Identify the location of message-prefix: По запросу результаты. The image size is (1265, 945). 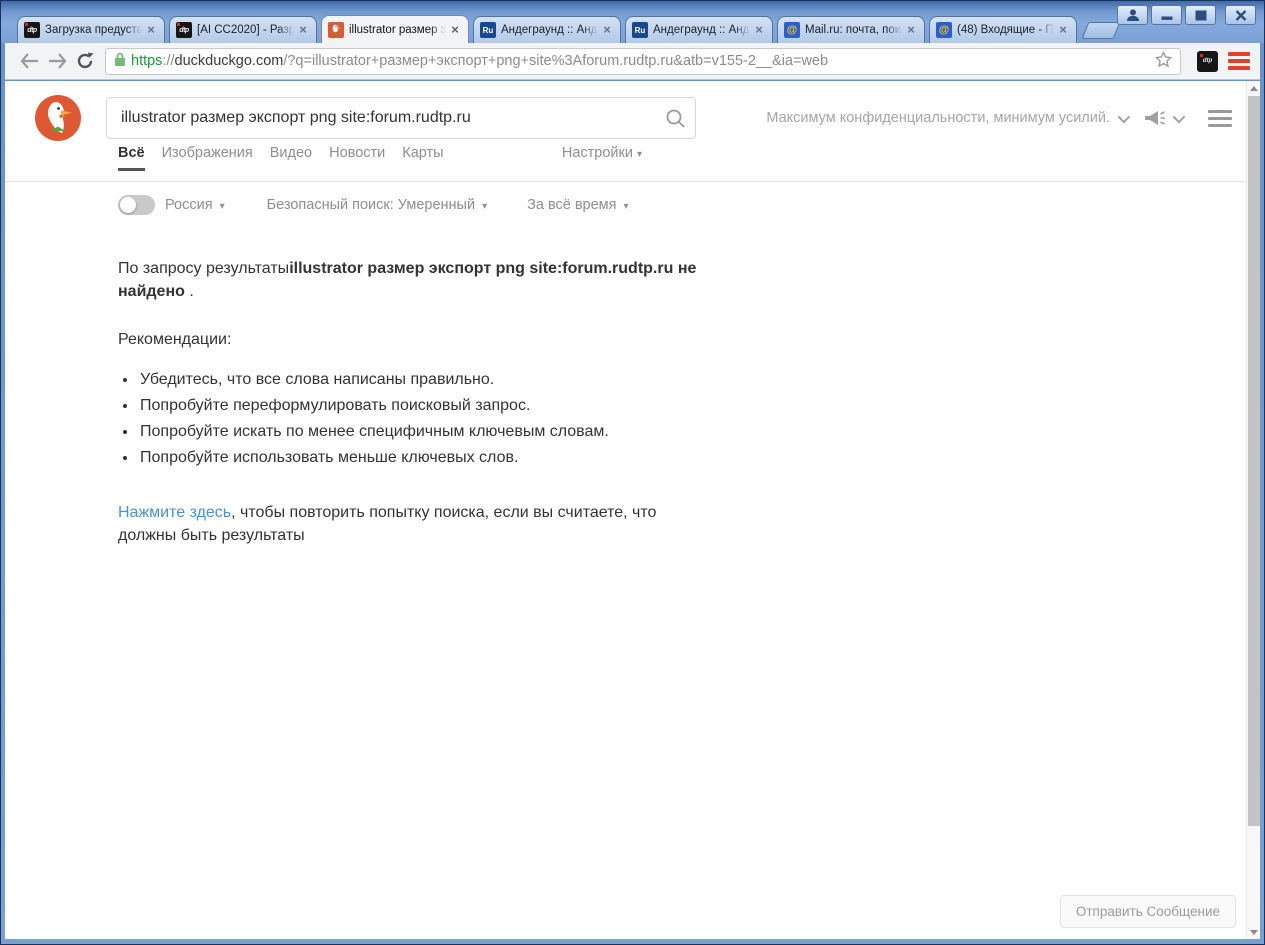
(204, 268).